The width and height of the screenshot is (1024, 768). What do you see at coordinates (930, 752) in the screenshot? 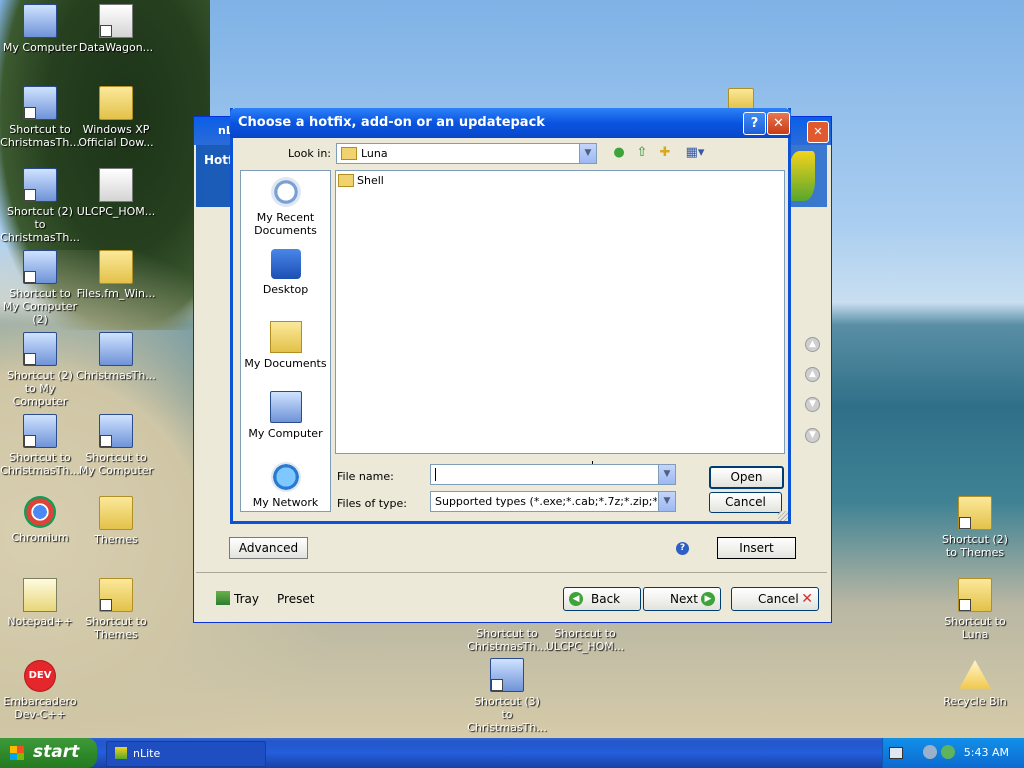
I see `network-icon` at bounding box center [930, 752].